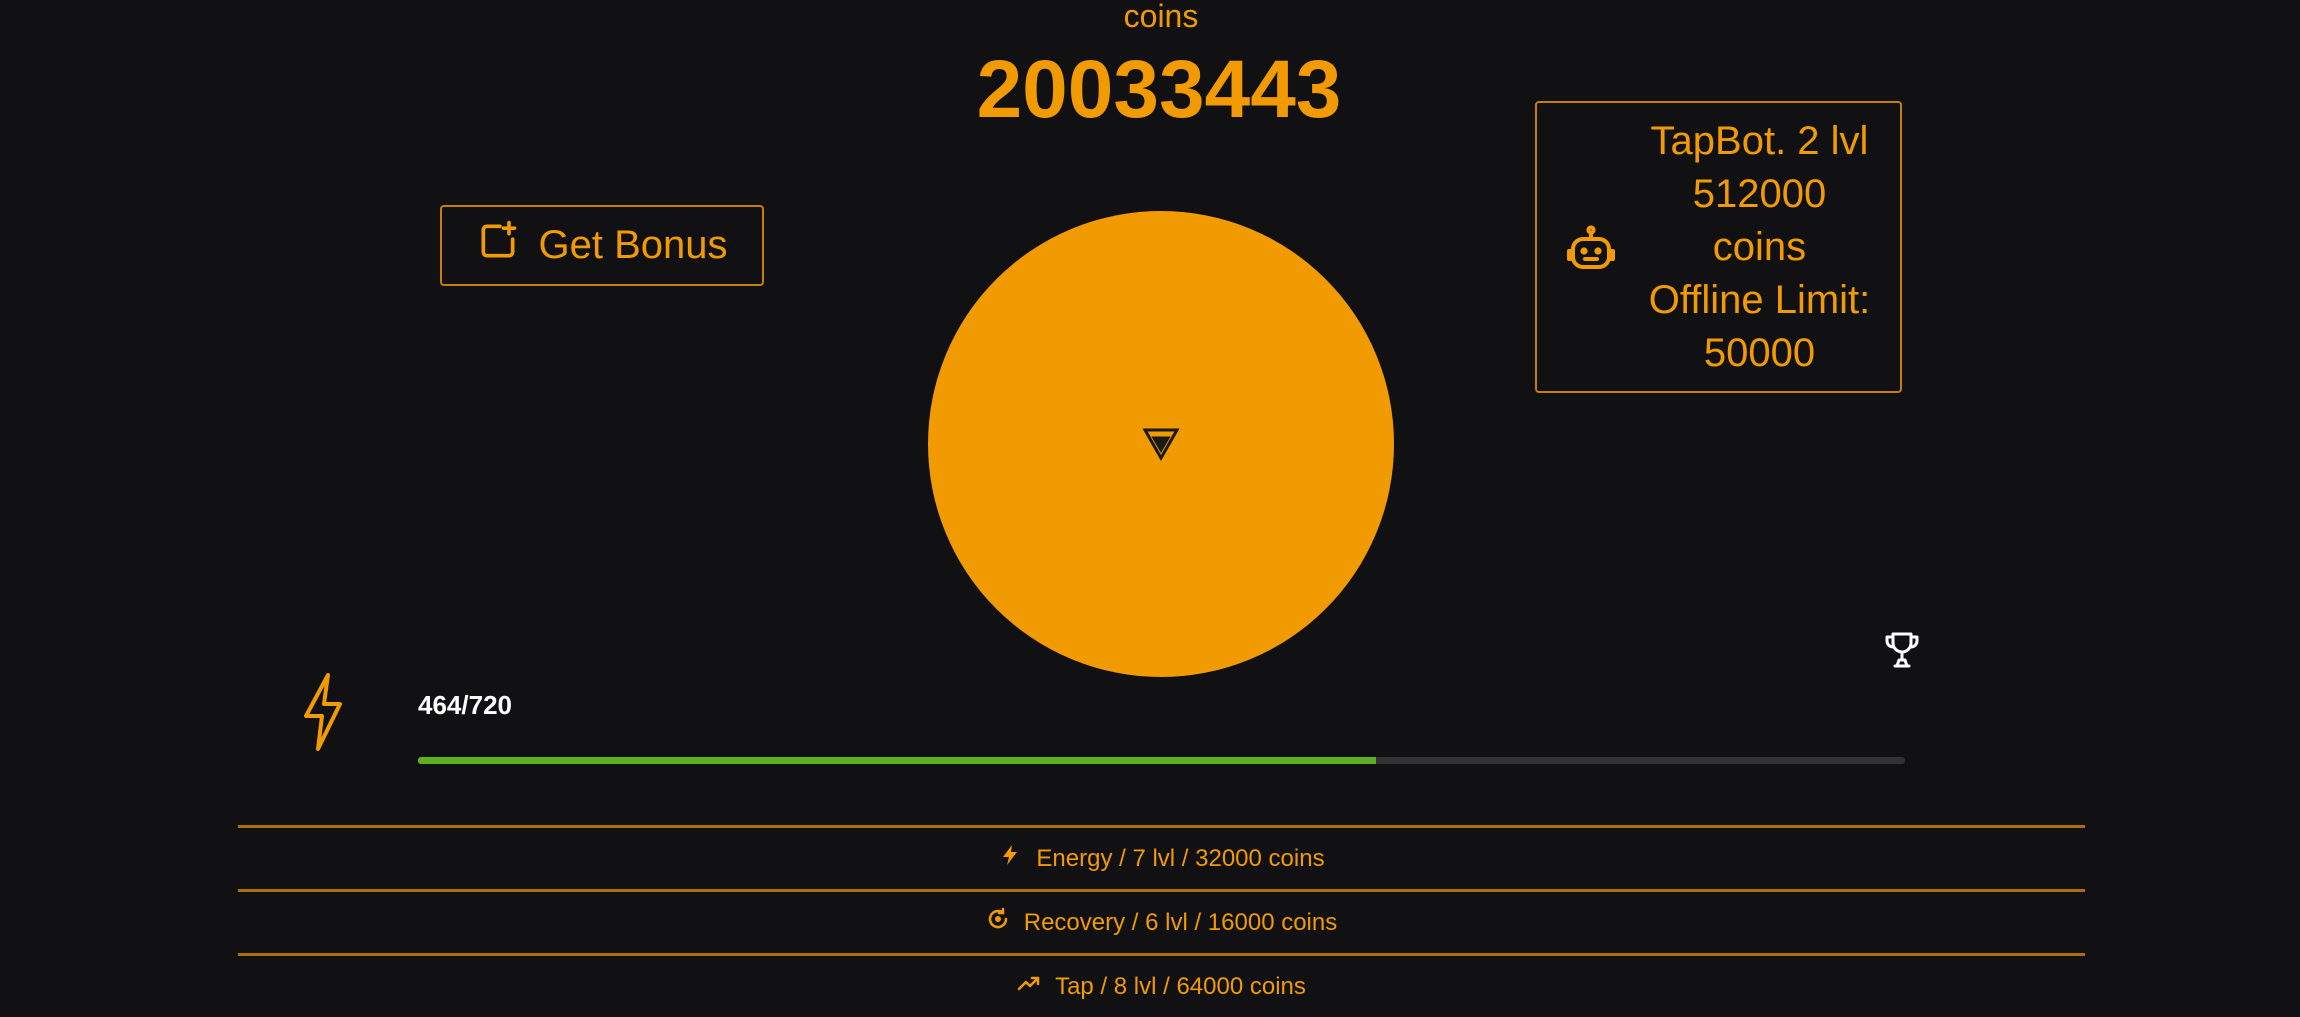 The height and width of the screenshot is (1017, 2300). Describe the element at coordinates (998, 922) in the screenshot. I see `recovery-icon` at that location.